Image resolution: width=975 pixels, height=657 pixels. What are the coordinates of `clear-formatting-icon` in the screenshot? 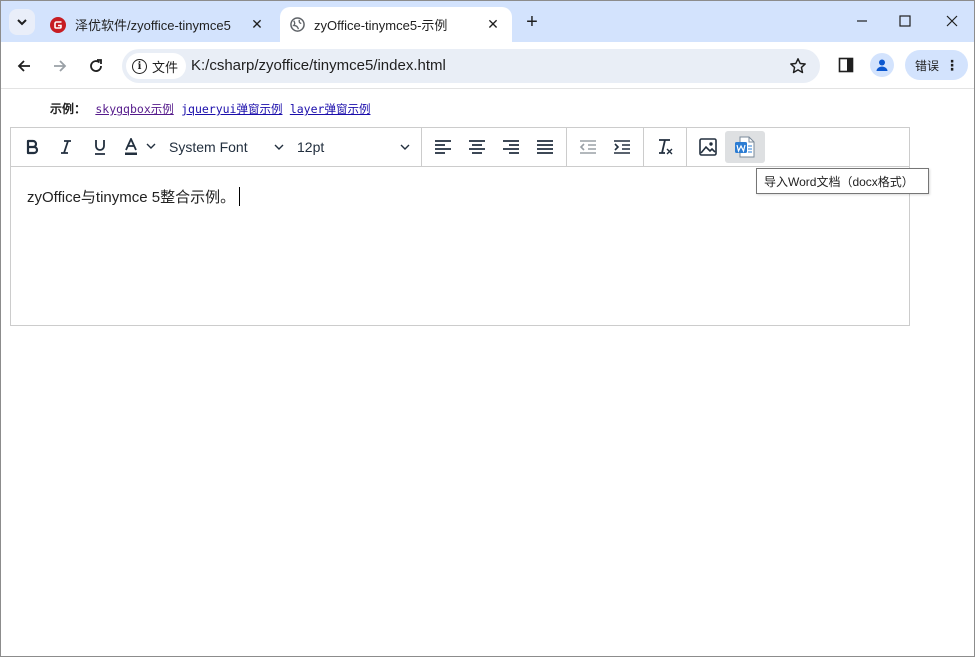 It's located at (666, 147).